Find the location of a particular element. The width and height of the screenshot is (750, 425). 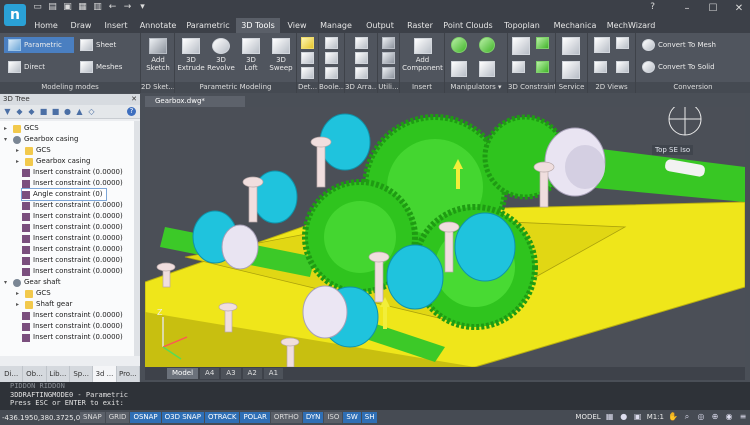

tree-node: ▾ Gearbox casing is located at coordinates (41, 139).